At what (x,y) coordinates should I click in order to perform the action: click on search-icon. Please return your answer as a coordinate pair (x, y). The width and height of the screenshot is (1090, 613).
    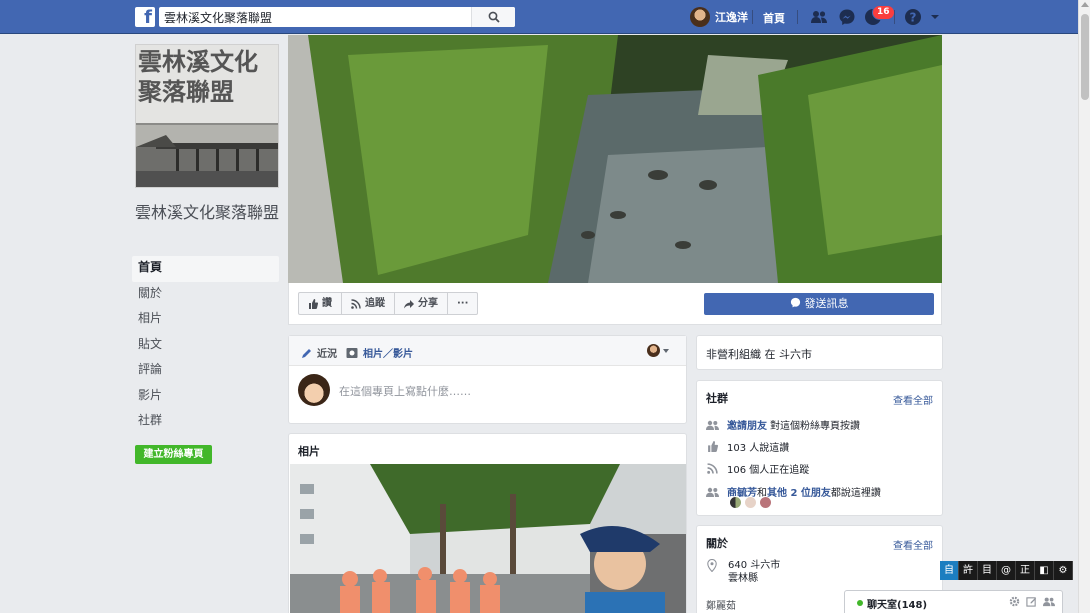
    Looking at the image, I should click on (494, 17).